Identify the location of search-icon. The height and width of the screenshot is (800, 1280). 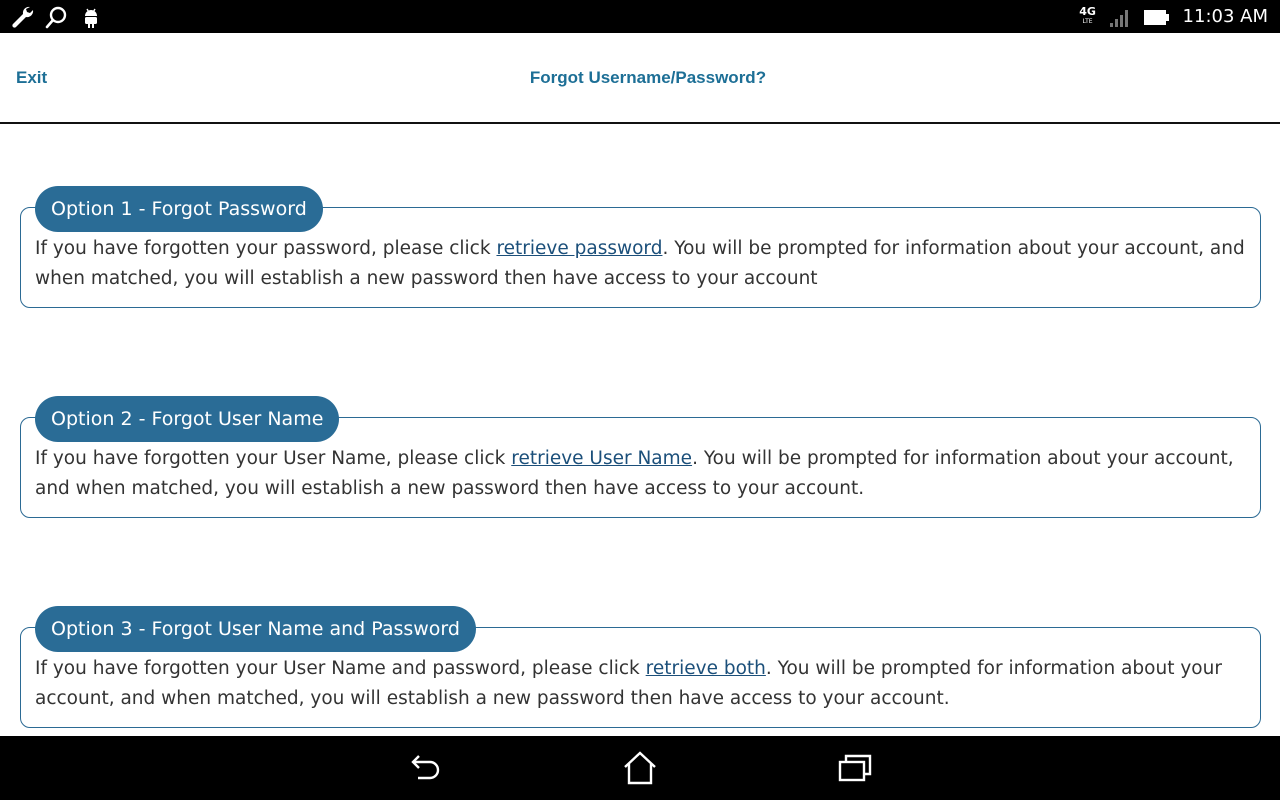
(56, 17).